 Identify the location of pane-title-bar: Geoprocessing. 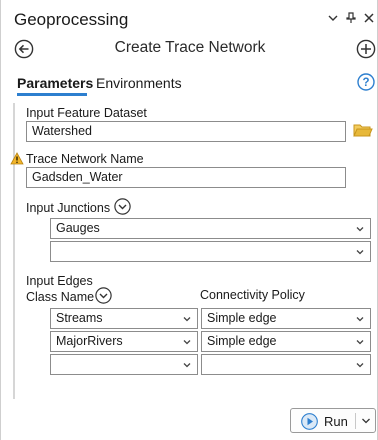
(189, 17).